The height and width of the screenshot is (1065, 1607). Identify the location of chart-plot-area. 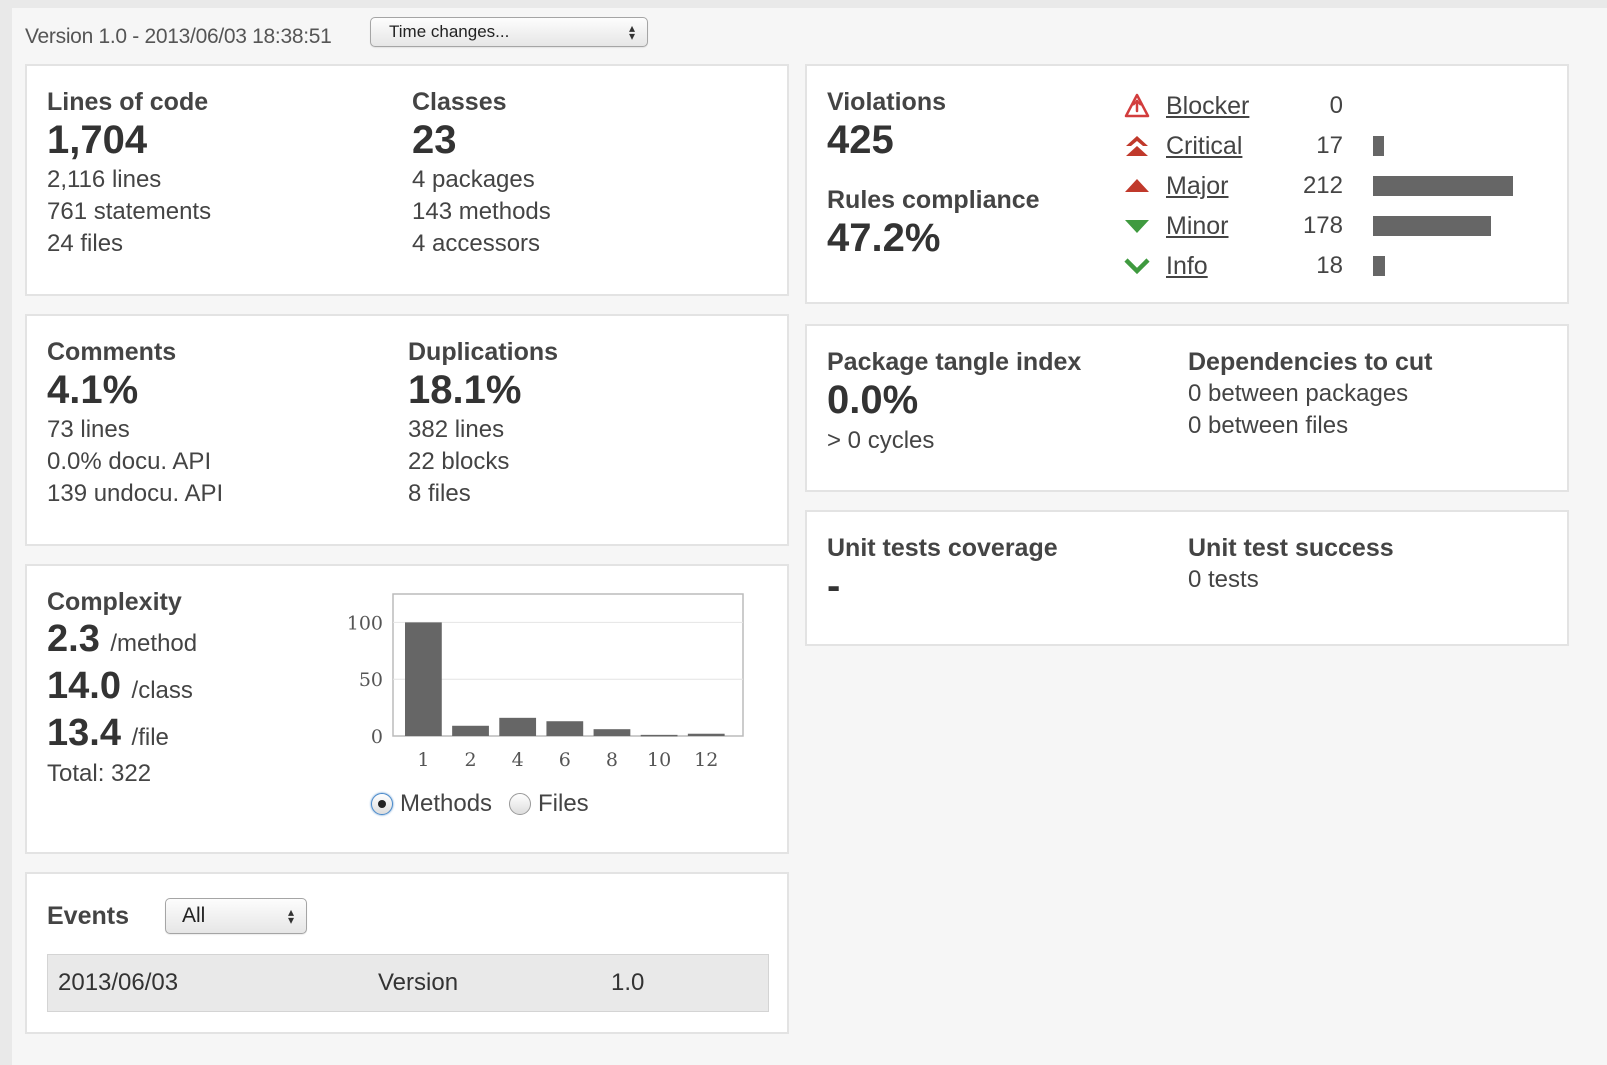
(568, 665).